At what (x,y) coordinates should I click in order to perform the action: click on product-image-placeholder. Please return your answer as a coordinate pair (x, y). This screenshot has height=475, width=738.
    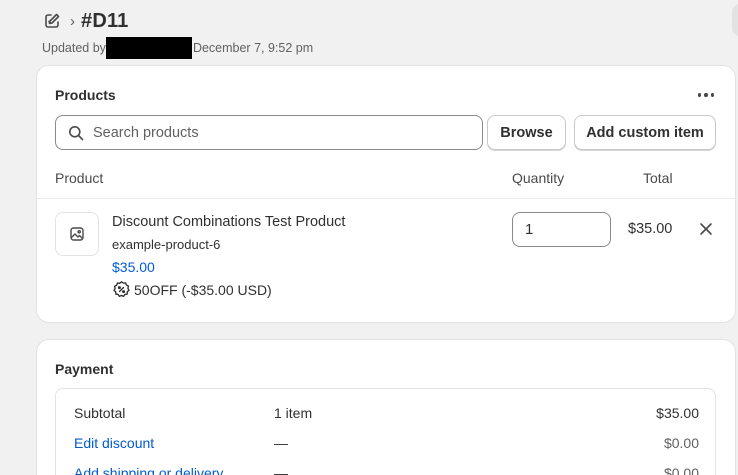
    Looking at the image, I should click on (77, 234).